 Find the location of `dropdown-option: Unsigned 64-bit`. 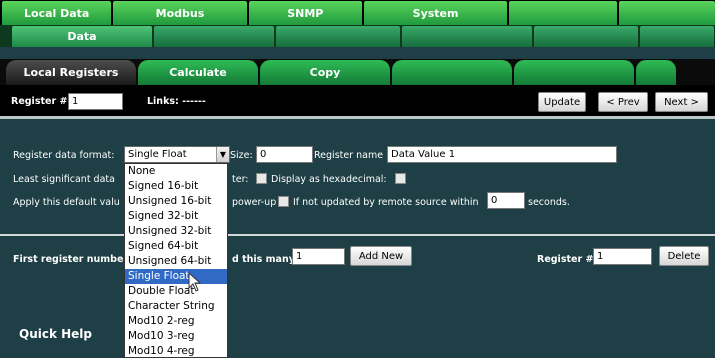

dropdown-option: Unsigned 64-bit is located at coordinates (176, 261).